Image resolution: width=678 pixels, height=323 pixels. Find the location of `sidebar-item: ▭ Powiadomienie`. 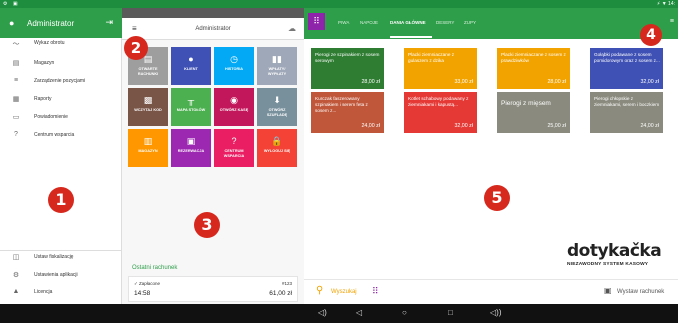

sidebar-item: ▭ Powiadomienie is located at coordinates (61, 118).